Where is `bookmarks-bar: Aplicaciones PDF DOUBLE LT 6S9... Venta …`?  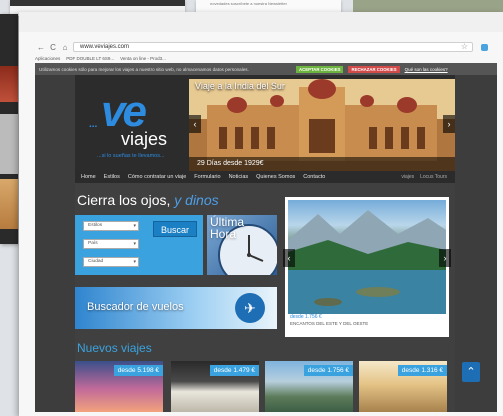 bookmarks-bar: Aplicaciones PDF DOUBLE LT 6S9... Venta … is located at coordinates (100, 58).